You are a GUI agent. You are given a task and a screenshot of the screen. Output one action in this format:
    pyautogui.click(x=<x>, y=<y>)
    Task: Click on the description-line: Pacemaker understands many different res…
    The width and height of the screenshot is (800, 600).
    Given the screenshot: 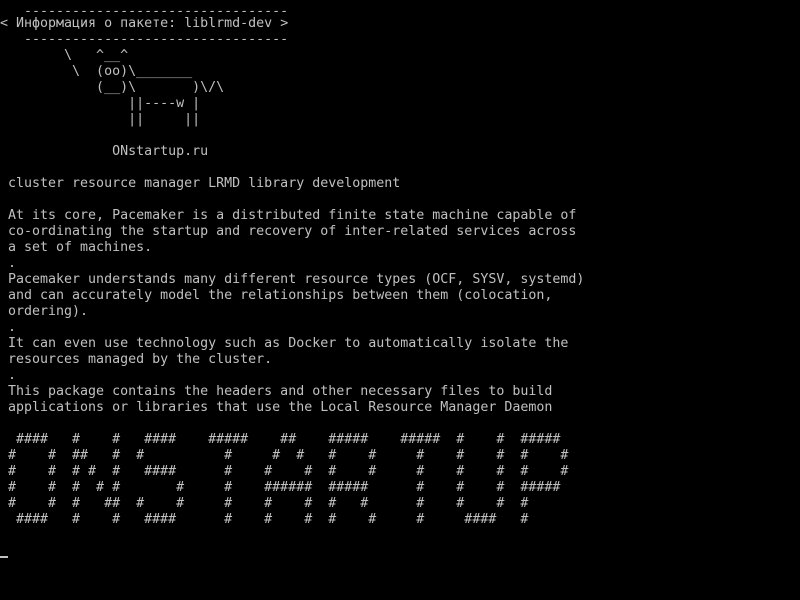 What is the action you would take?
    pyautogui.click(x=296, y=279)
    